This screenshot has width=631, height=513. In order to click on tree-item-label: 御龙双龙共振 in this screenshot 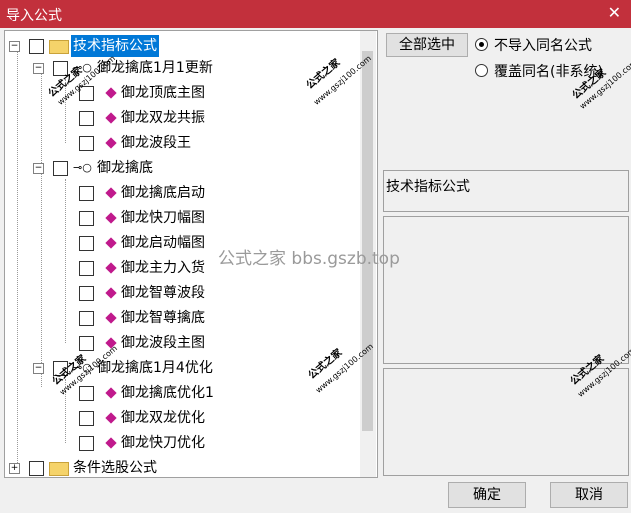, I will do `click(163, 118)`.